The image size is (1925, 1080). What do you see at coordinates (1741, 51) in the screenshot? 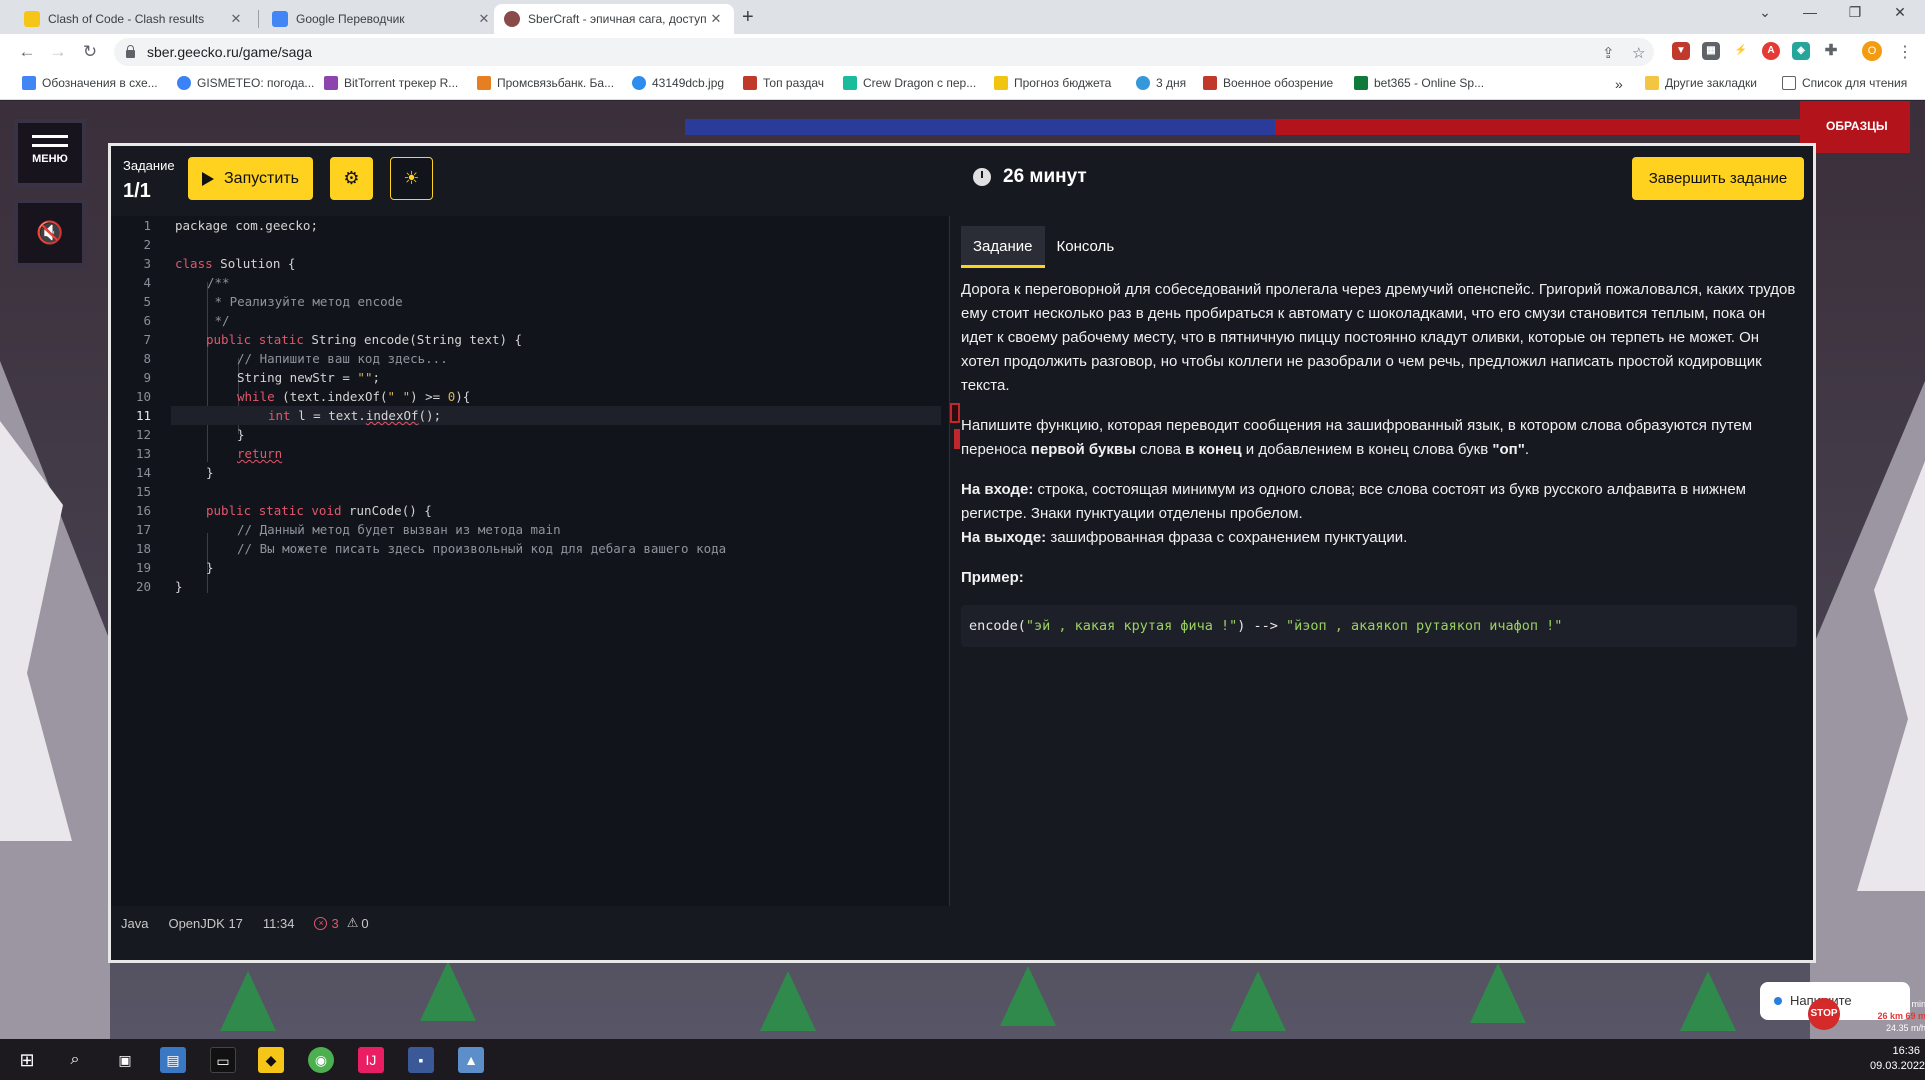
I see `extension-bolt-icon: ⚡` at bounding box center [1741, 51].